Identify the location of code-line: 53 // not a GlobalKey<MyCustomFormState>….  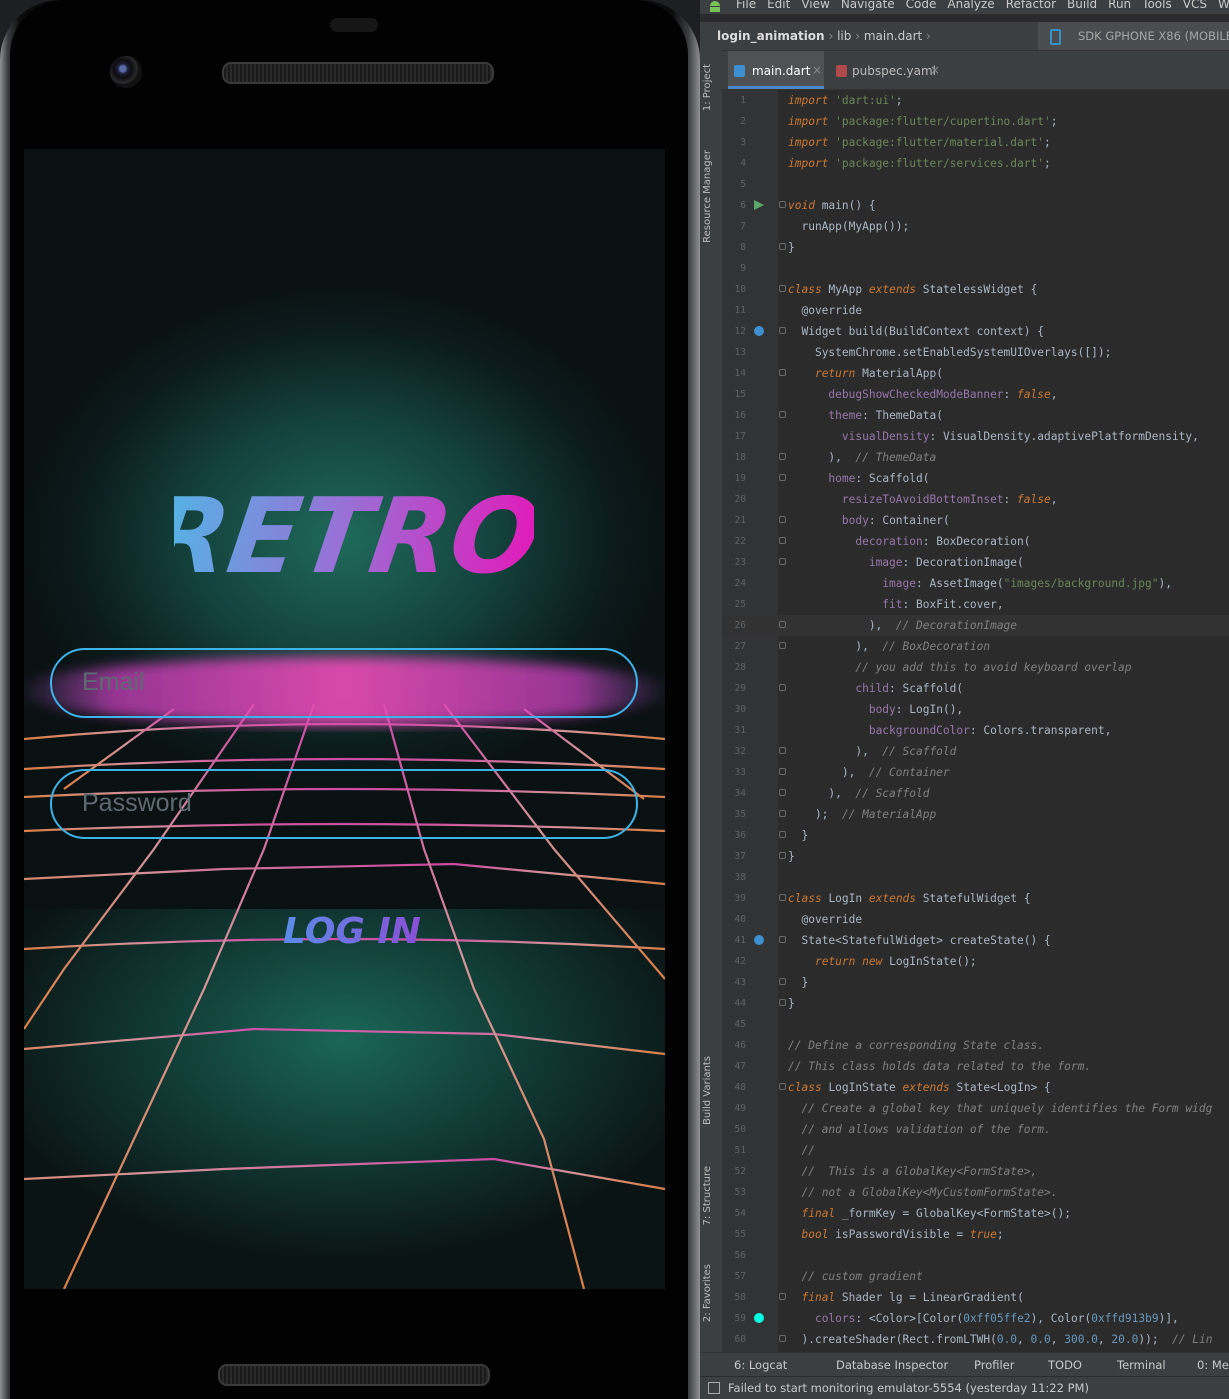
(975, 1192).